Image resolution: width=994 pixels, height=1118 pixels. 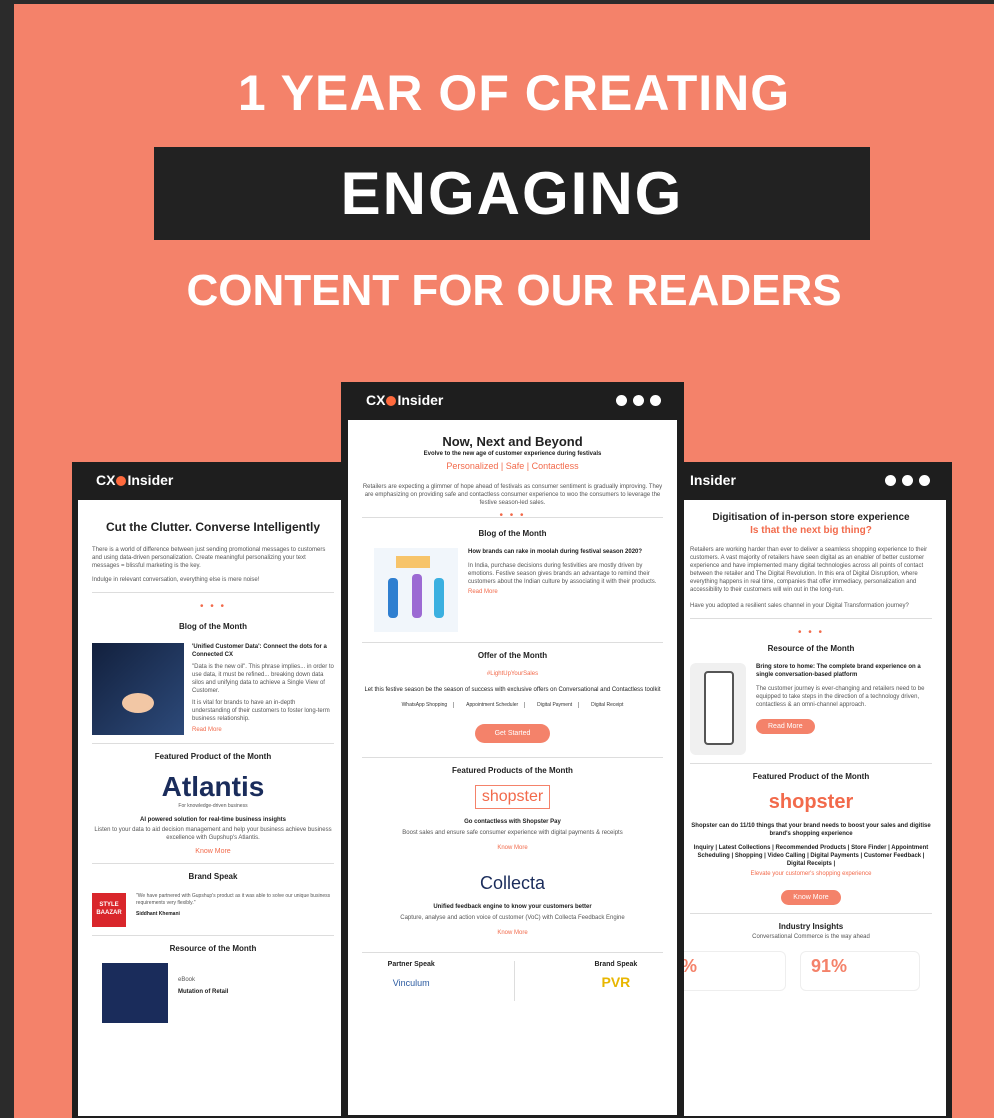 I want to click on atlantis-sub: For knowledge-driven business, so click(x=213, y=806).